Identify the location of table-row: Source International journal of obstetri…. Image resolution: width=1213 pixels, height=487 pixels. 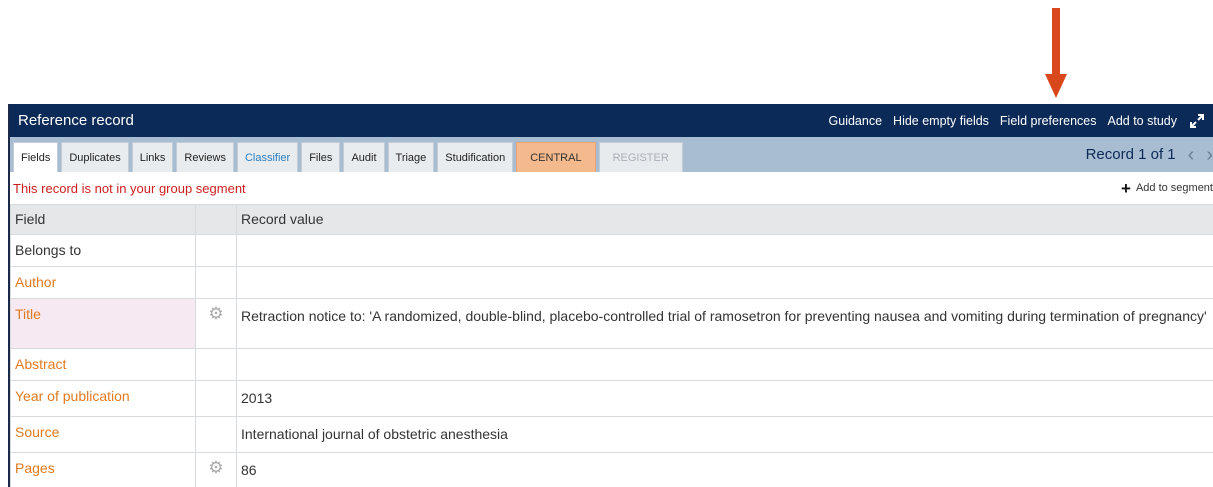
(611, 434).